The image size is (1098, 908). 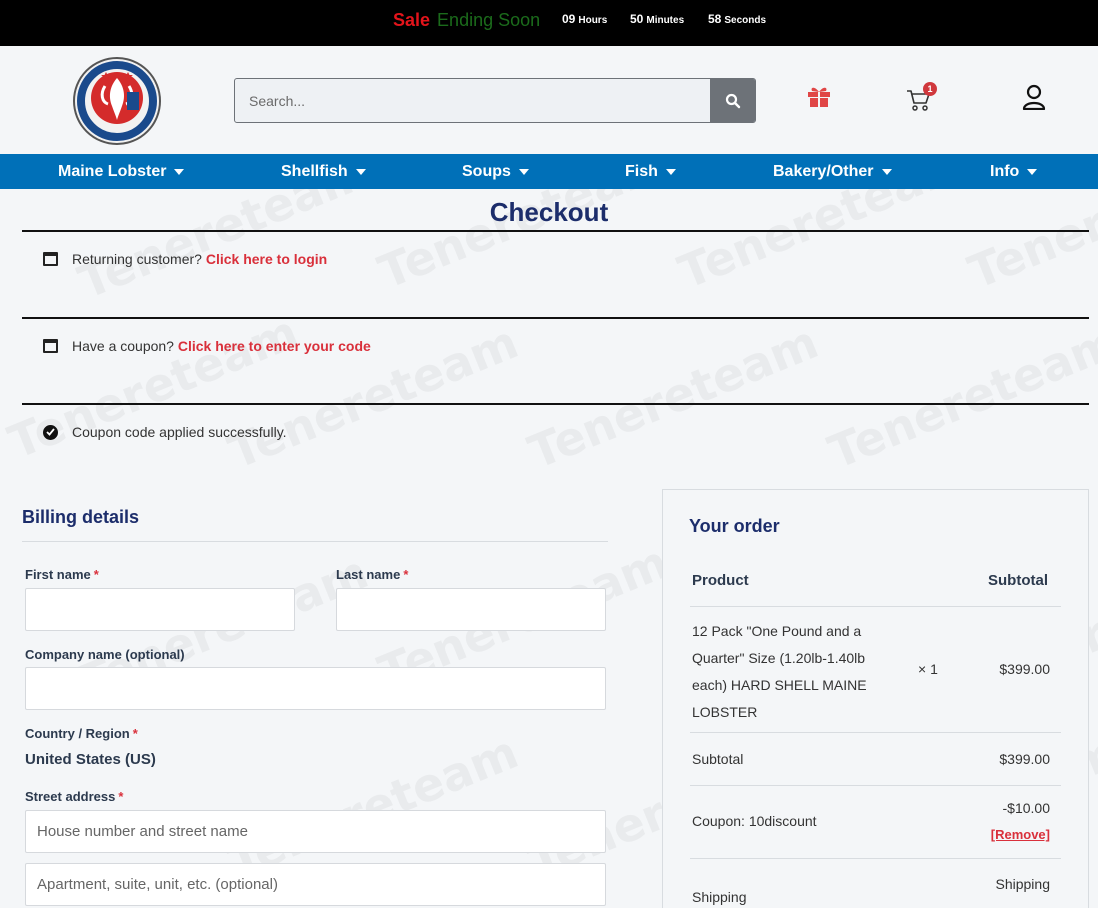 What do you see at coordinates (112, 171) in the screenshot?
I see `nav-item-label: Maine Lobster` at bounding box center [112, 171].